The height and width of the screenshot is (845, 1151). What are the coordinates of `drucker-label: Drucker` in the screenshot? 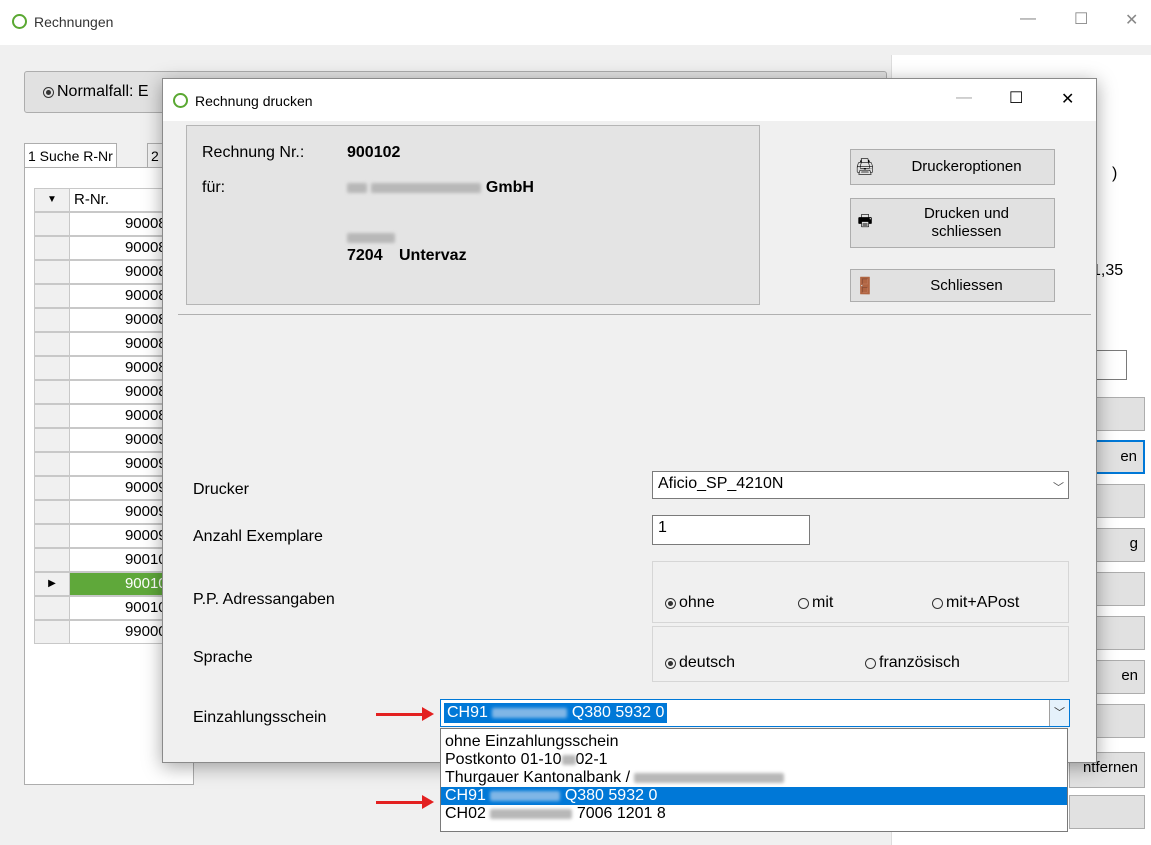 It's located at (221, 489).